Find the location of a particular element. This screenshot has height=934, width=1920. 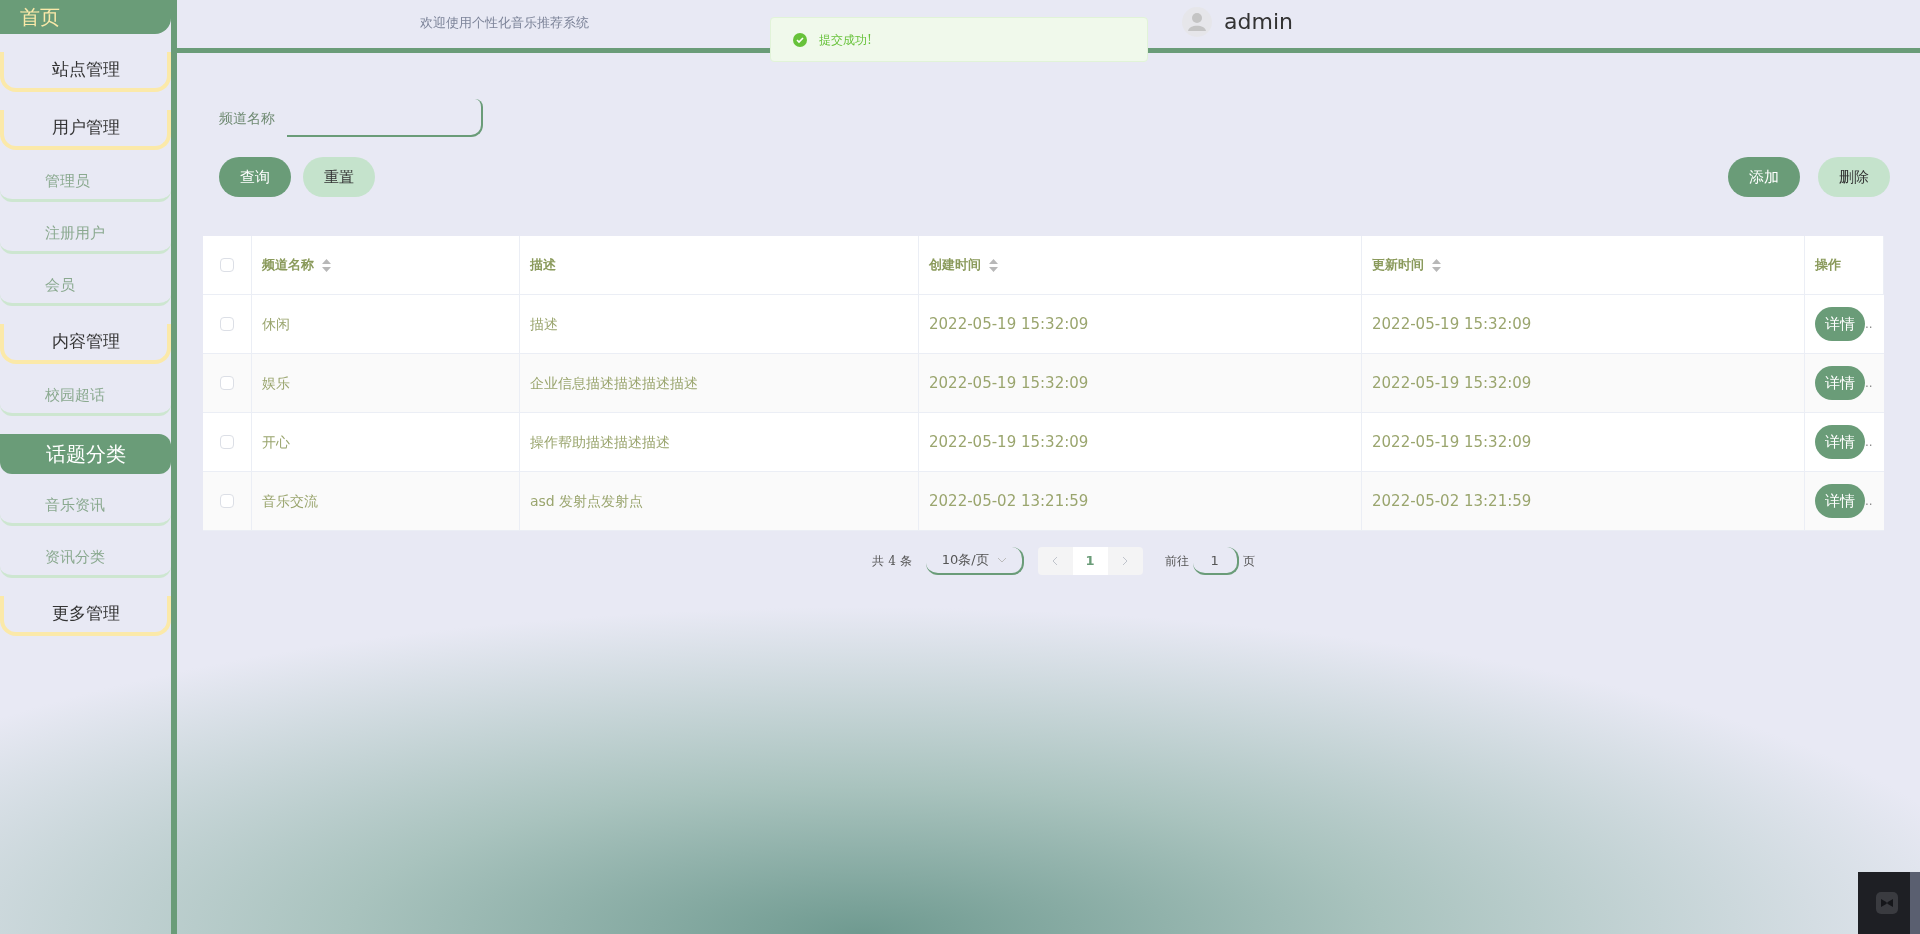

previous-page-button is located at coordinates (1055, 561).